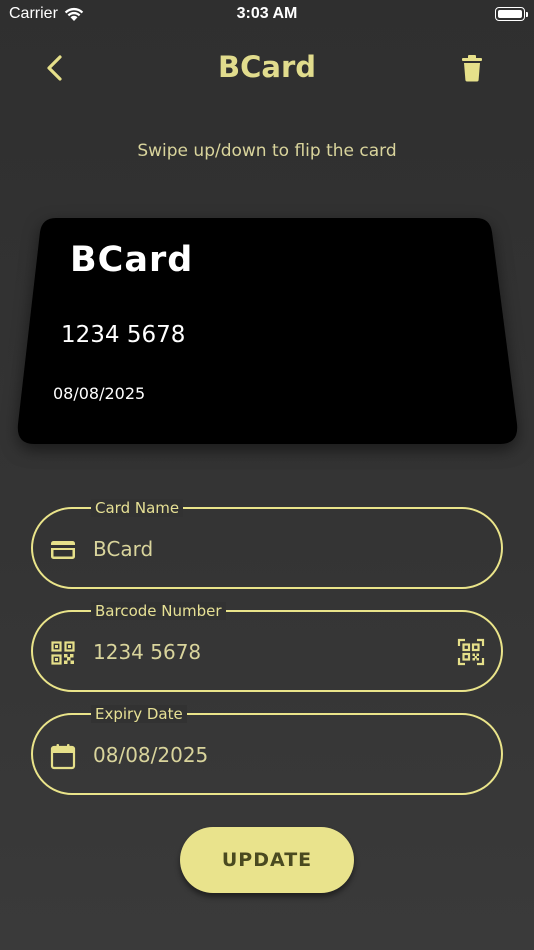  Describe the element at coordinates (63, 757) in the screenshot. I see `calendar-icon` at that location.